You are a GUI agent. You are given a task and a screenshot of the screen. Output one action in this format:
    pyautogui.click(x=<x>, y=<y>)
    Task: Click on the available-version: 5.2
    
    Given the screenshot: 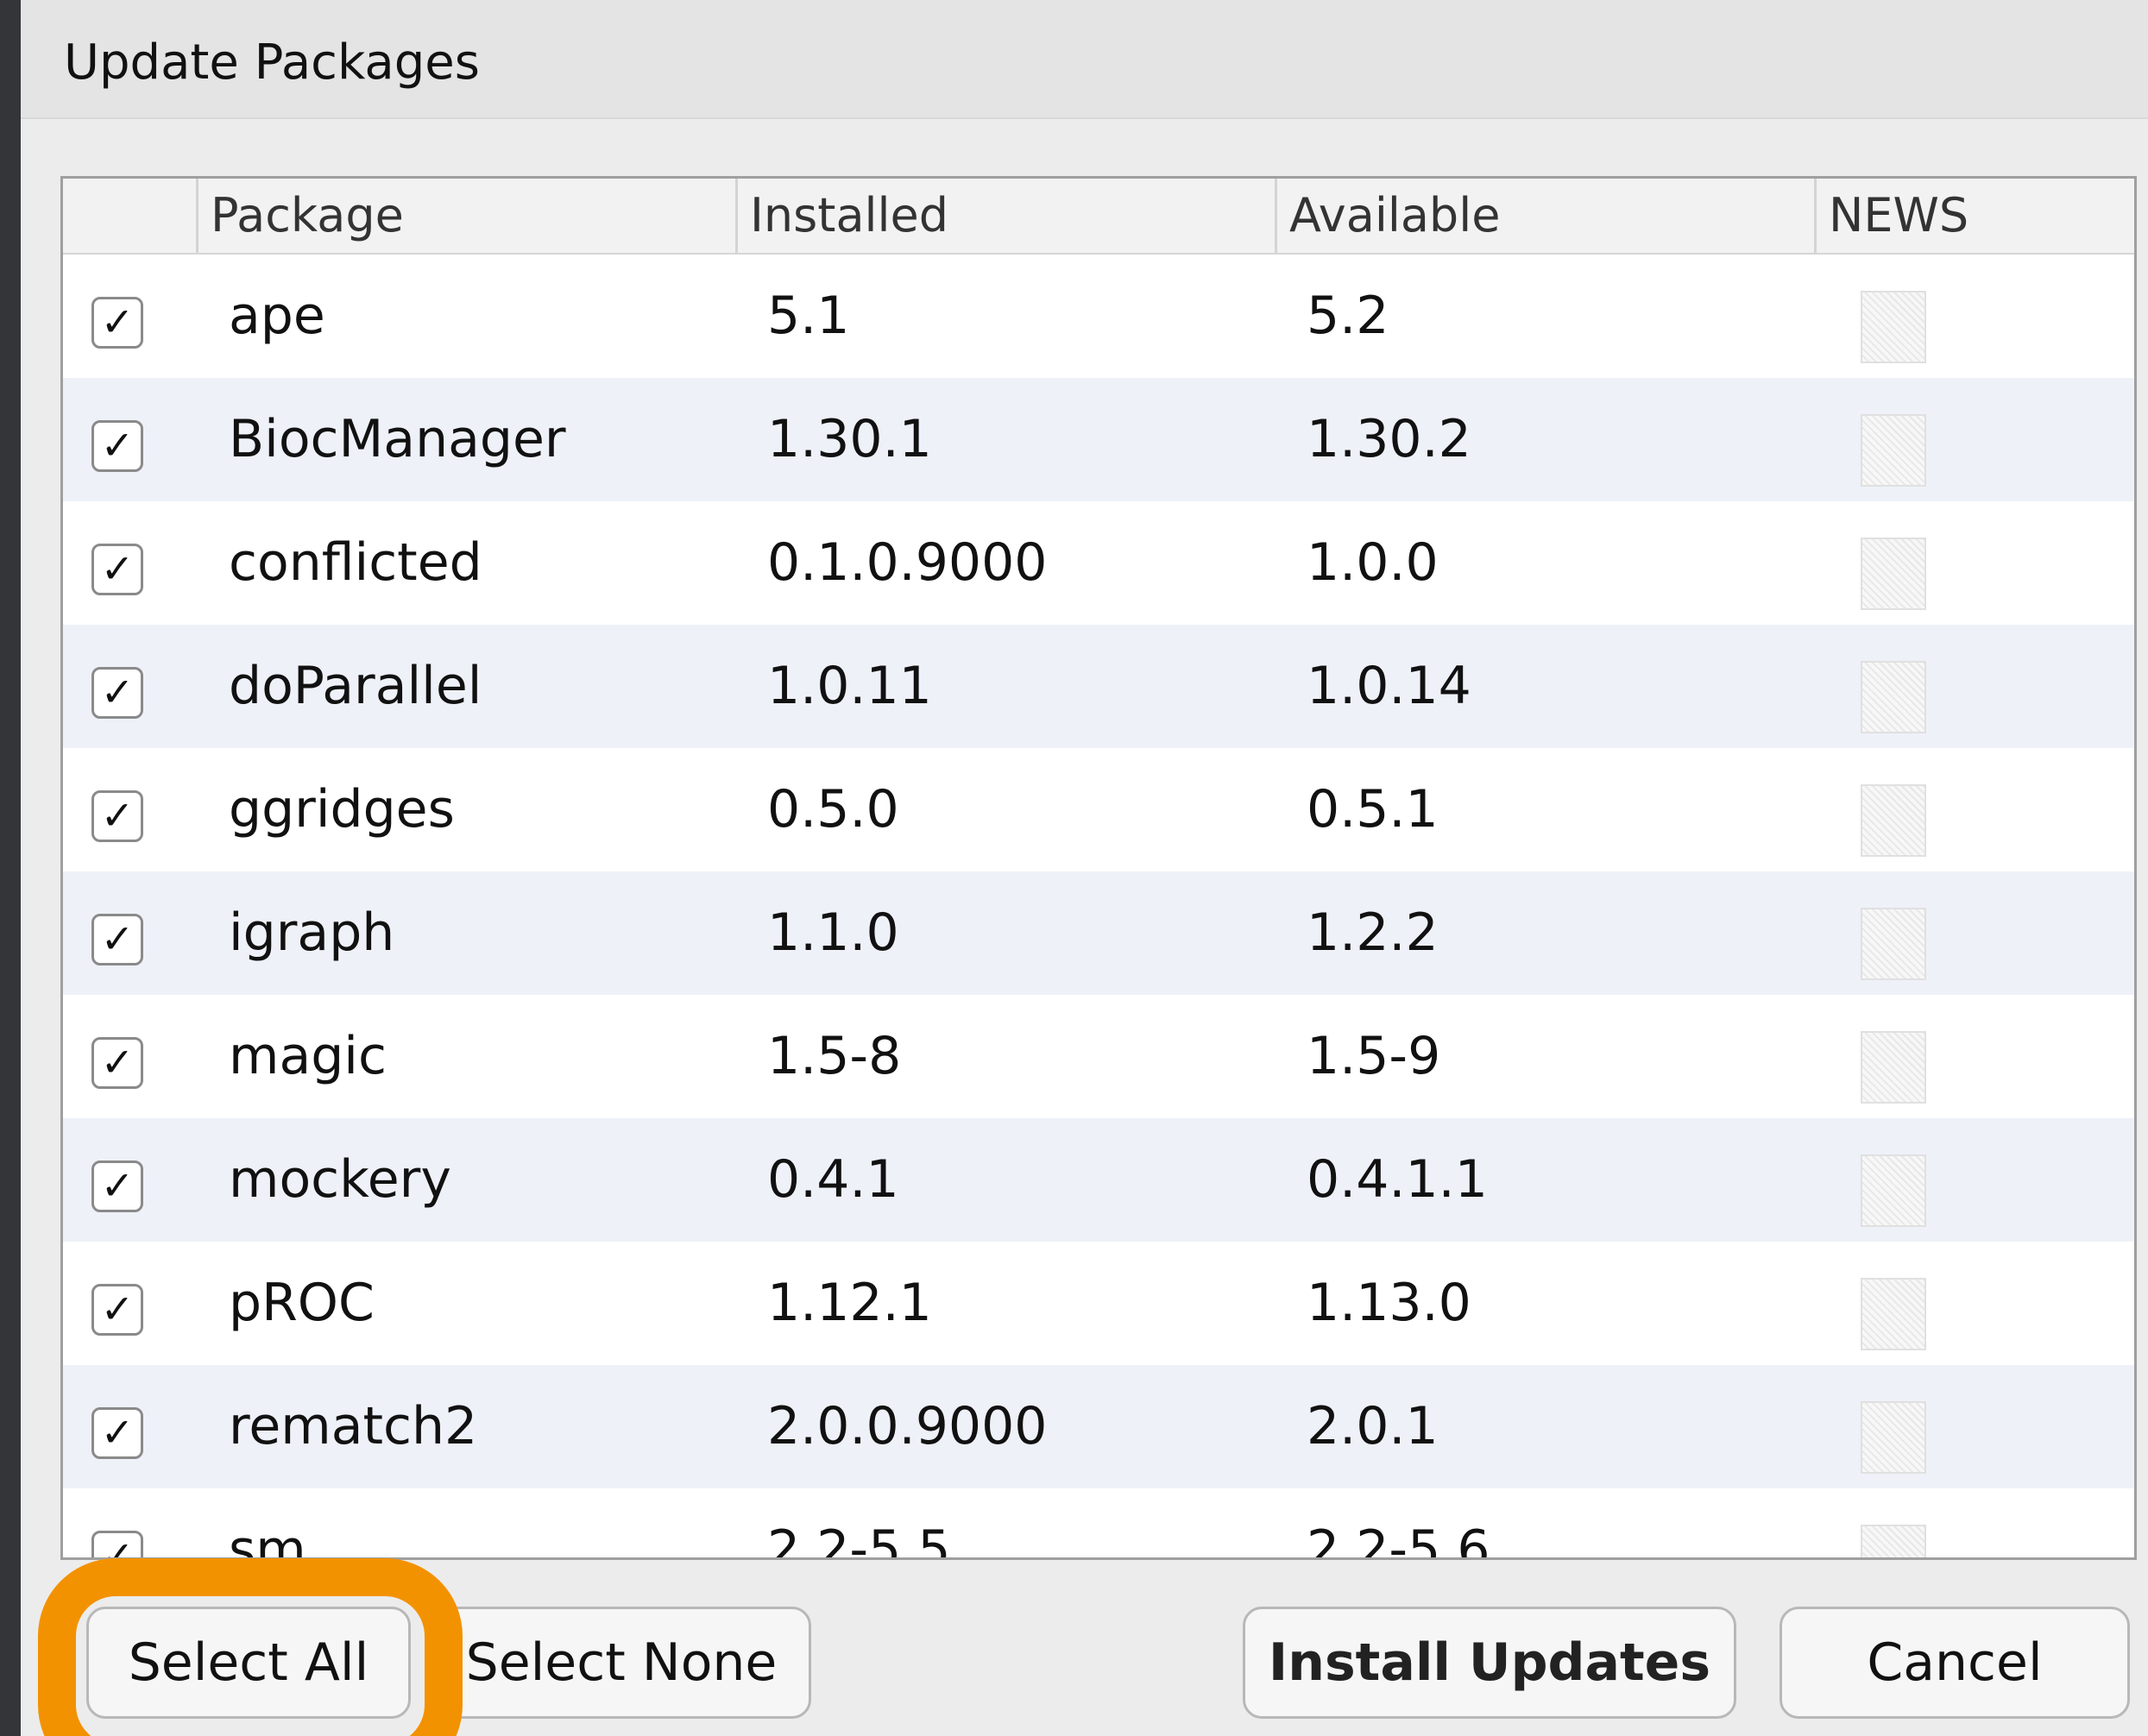 What is the action you would take?
    pyautogui.click(x=1348, y=316)
    